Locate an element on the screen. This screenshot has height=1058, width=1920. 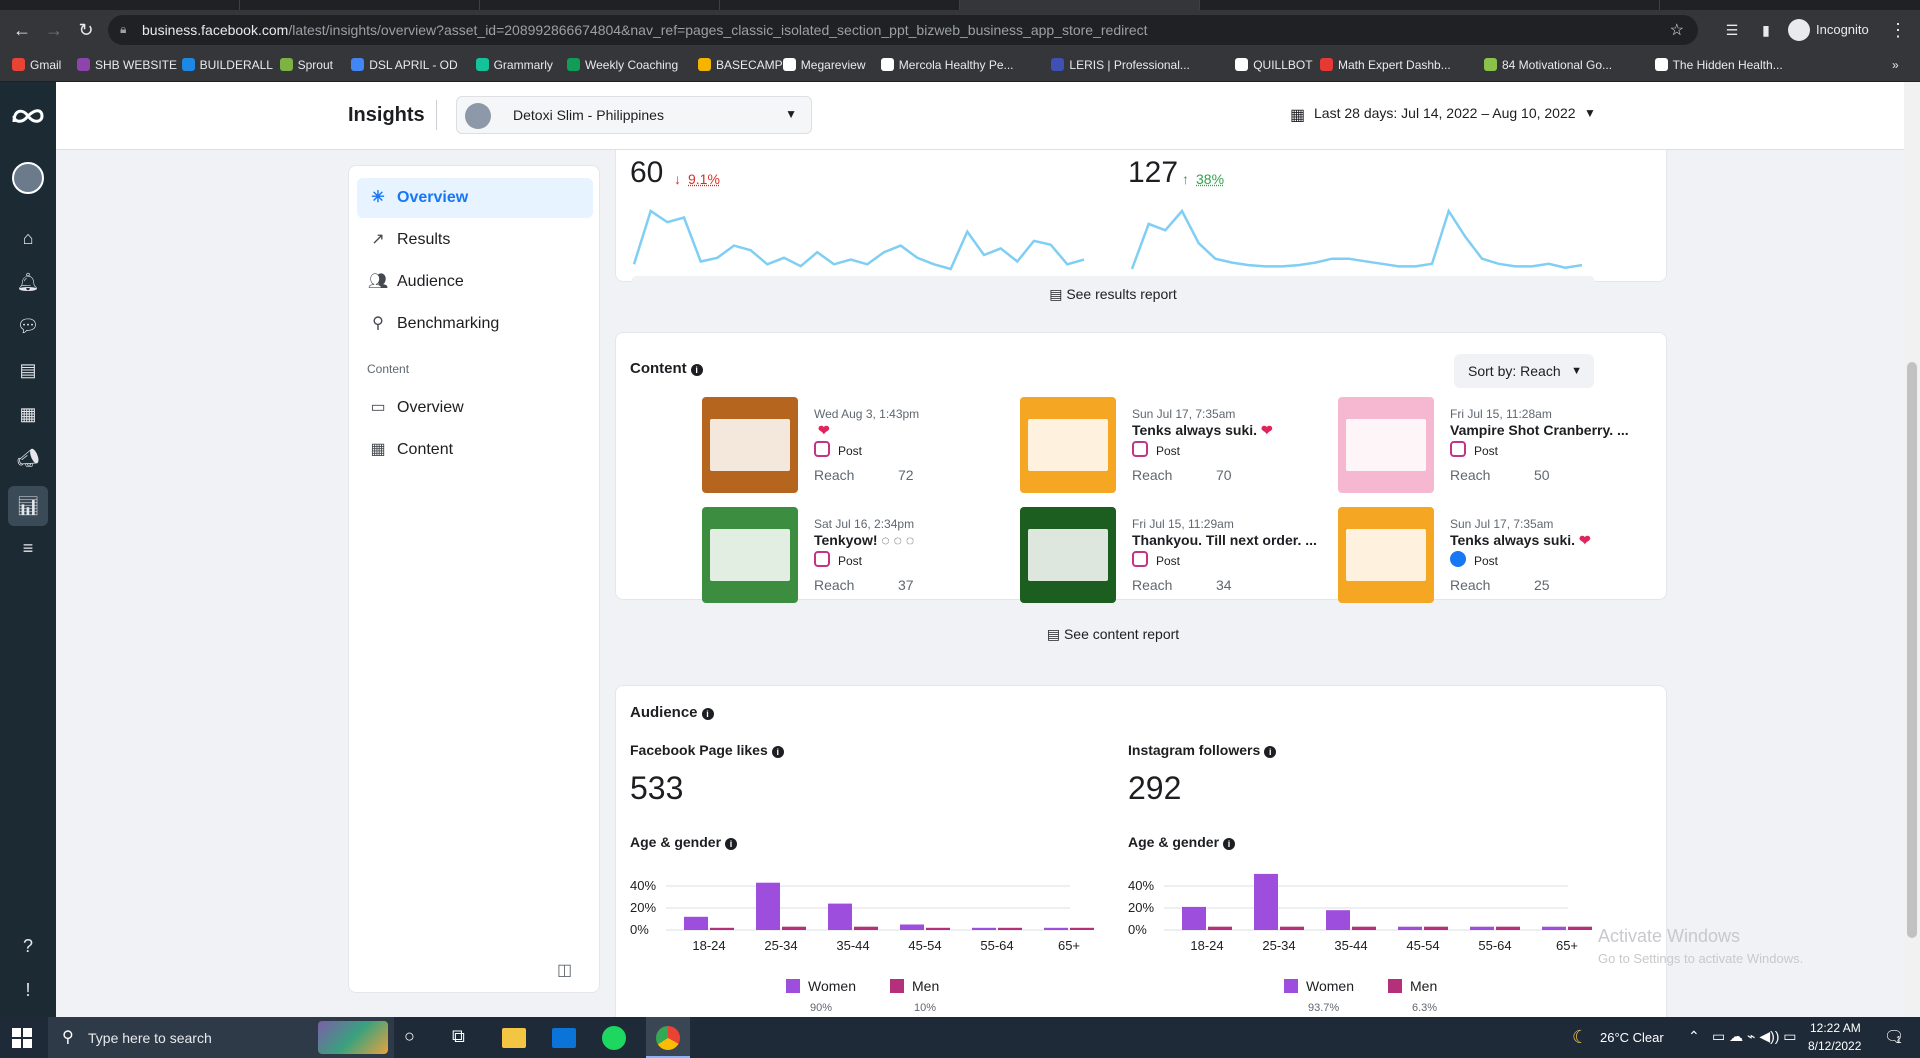
spotify-icon is located at coordinates (614, 1038).